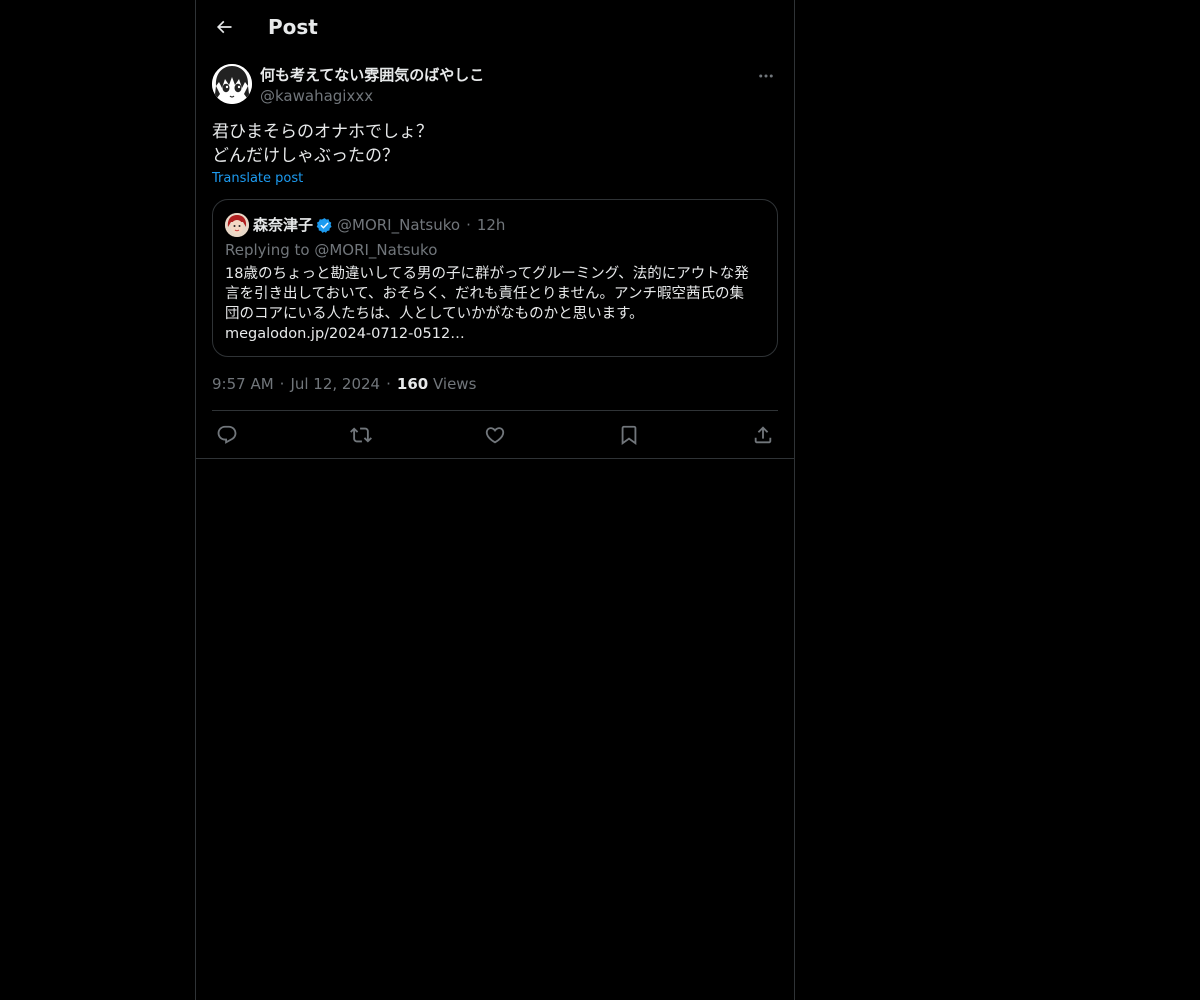 The height and width of the screenshot is (1000, 1200). I want to click on author-handle: @kawahagixxx, so click(316, 96).